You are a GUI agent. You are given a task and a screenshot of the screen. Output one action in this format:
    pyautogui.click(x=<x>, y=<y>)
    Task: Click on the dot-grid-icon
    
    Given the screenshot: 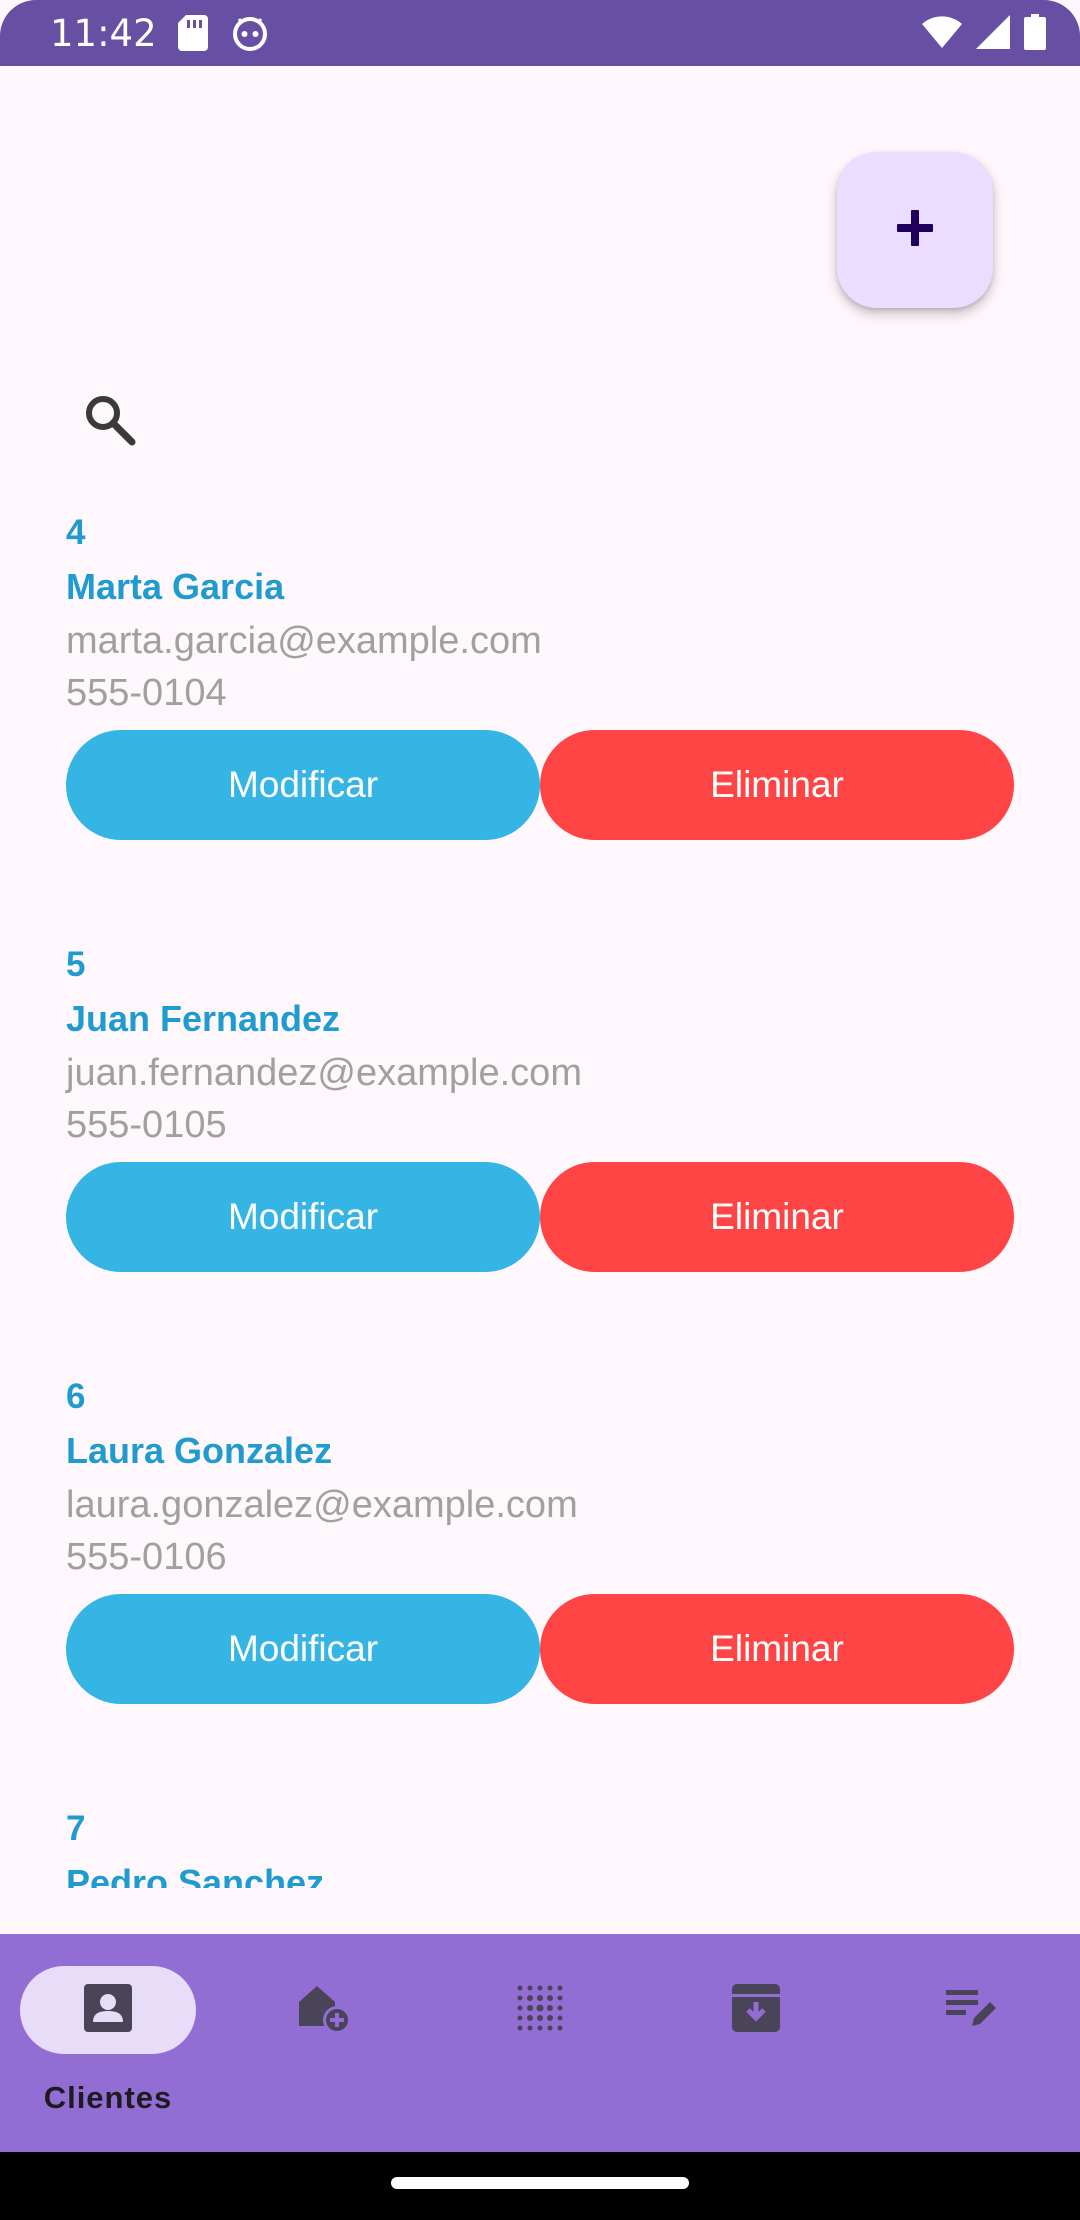 What is the action you would take?
    pyautogui.click(x=540, y=2010)
    